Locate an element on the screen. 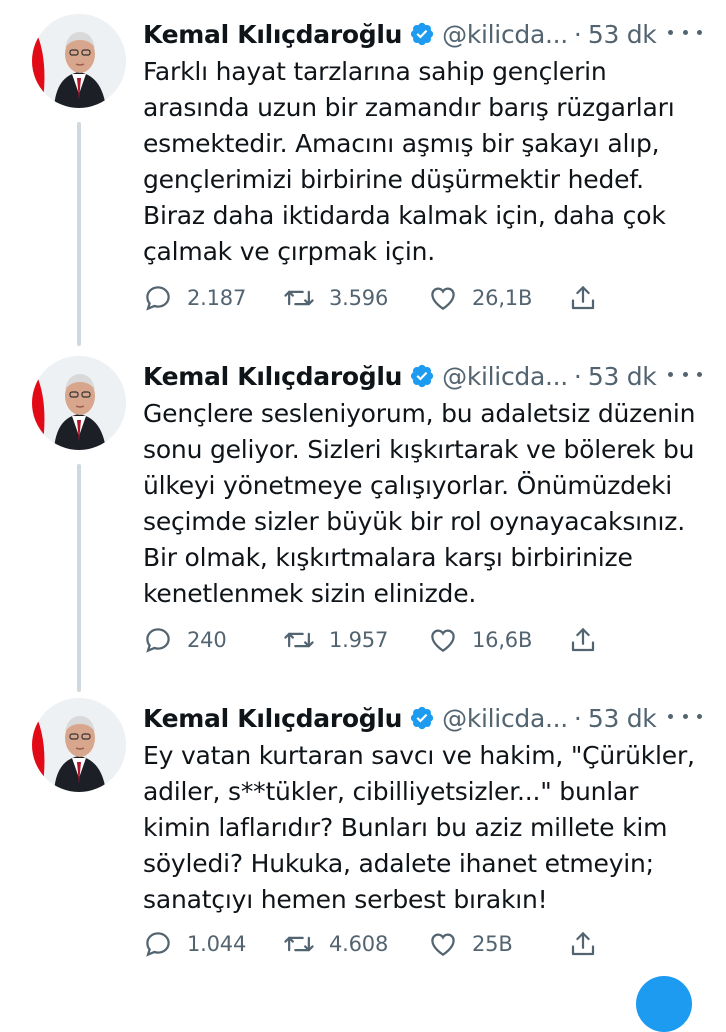 This screenshot has width=726, height=1032. like-button: 16,6B is located at coordinates (480, 640).